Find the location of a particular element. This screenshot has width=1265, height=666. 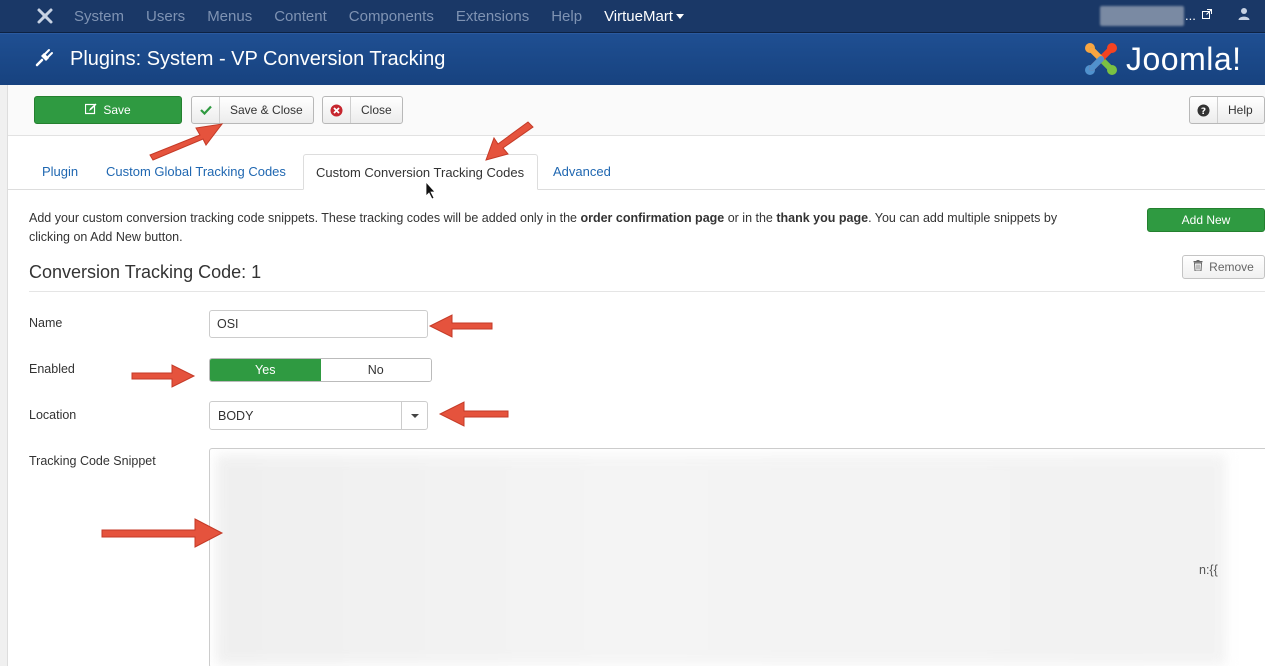

external-link-icon is located at coordinates (1207, 15).